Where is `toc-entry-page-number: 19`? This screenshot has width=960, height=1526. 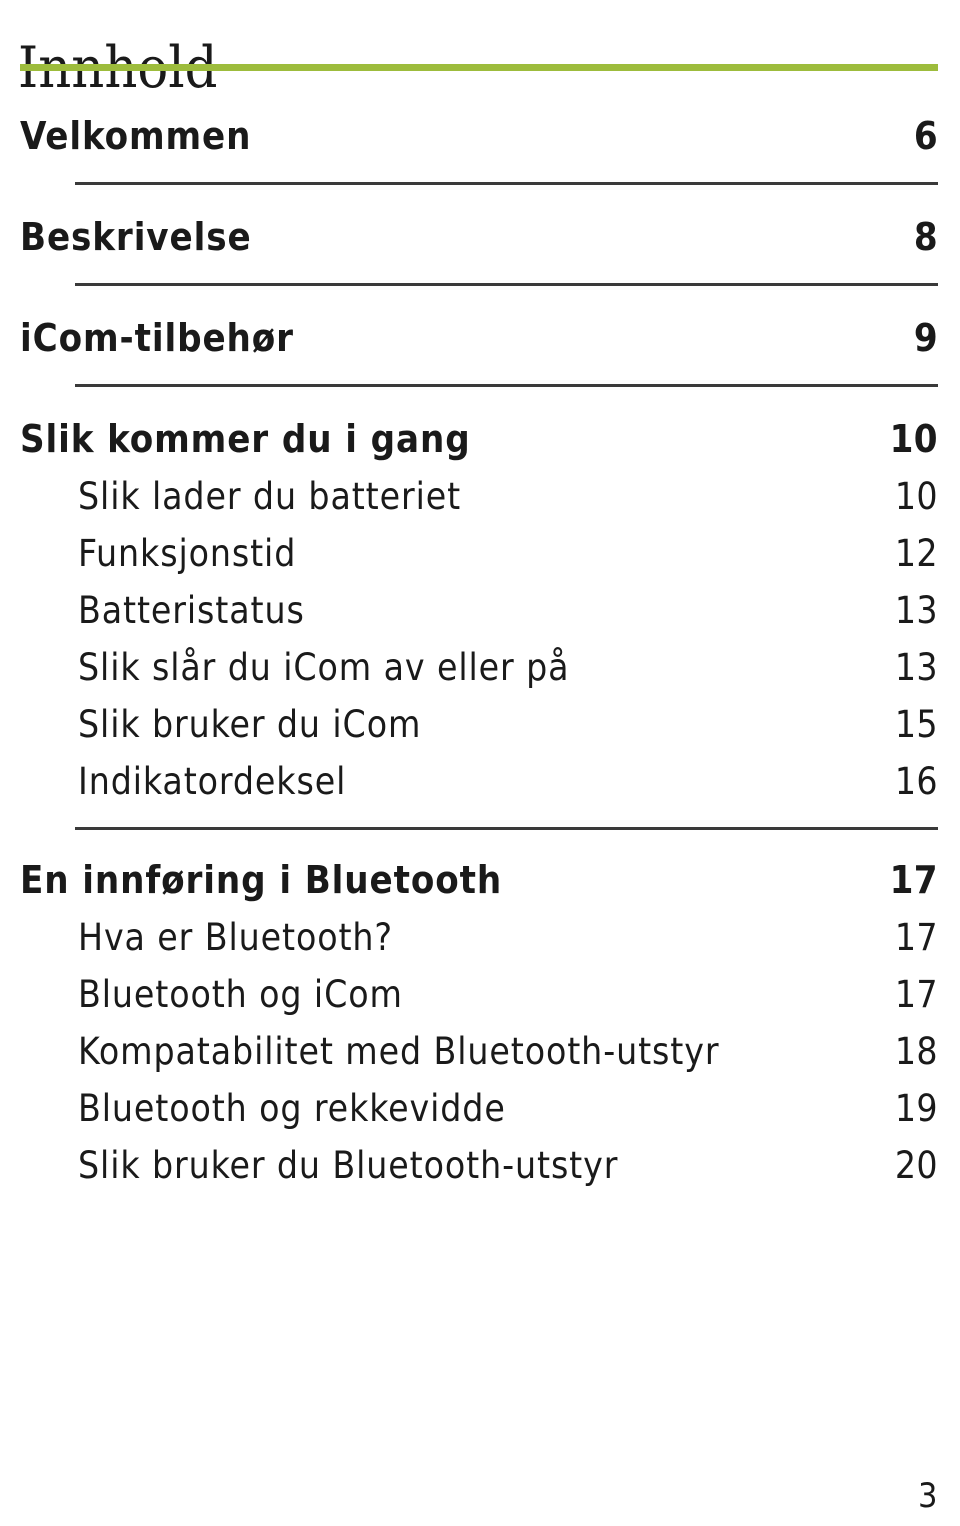
toc-entry-page-number: 19 is located at coordinates (916, 1108).